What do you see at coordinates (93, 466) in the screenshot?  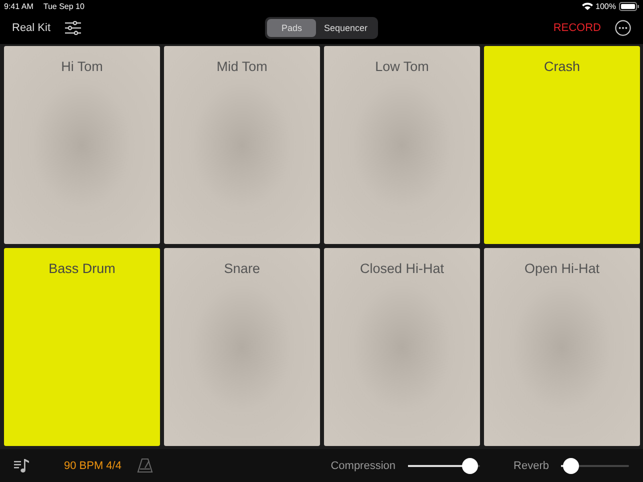 I see `tempo-label: 90 BPM 4/4` at bounding box center [93, 466].